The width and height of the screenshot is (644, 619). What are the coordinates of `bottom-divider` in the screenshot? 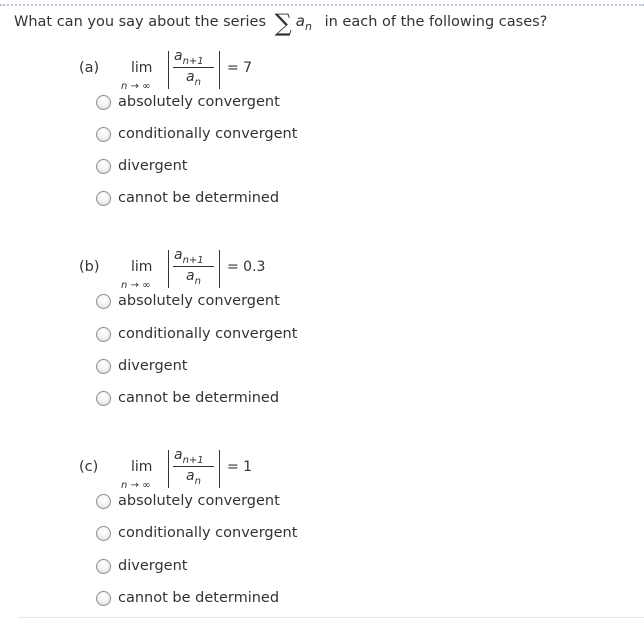 It's located at (331, 617).